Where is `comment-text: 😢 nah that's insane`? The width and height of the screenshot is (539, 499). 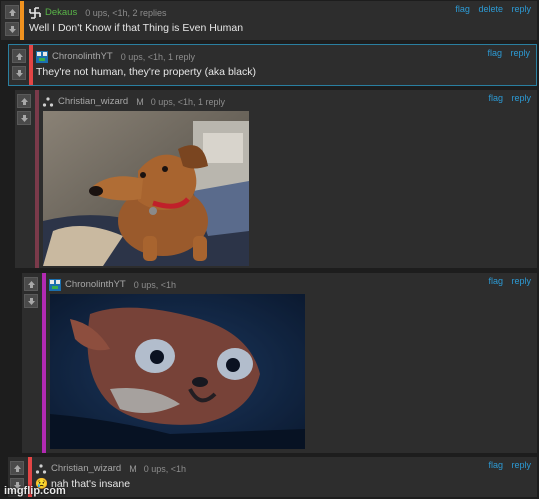 comment-text: 😢 nah that's insane is located at coordinates (286, 484).